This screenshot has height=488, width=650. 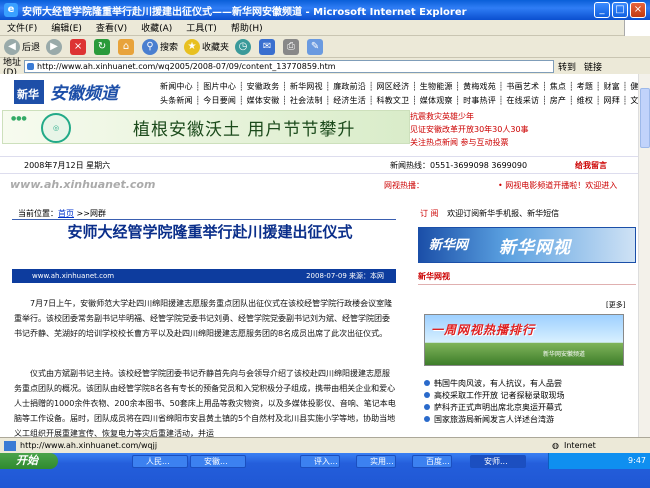 I want to click on vertical-scrollbar, so click(x=644, y=255).